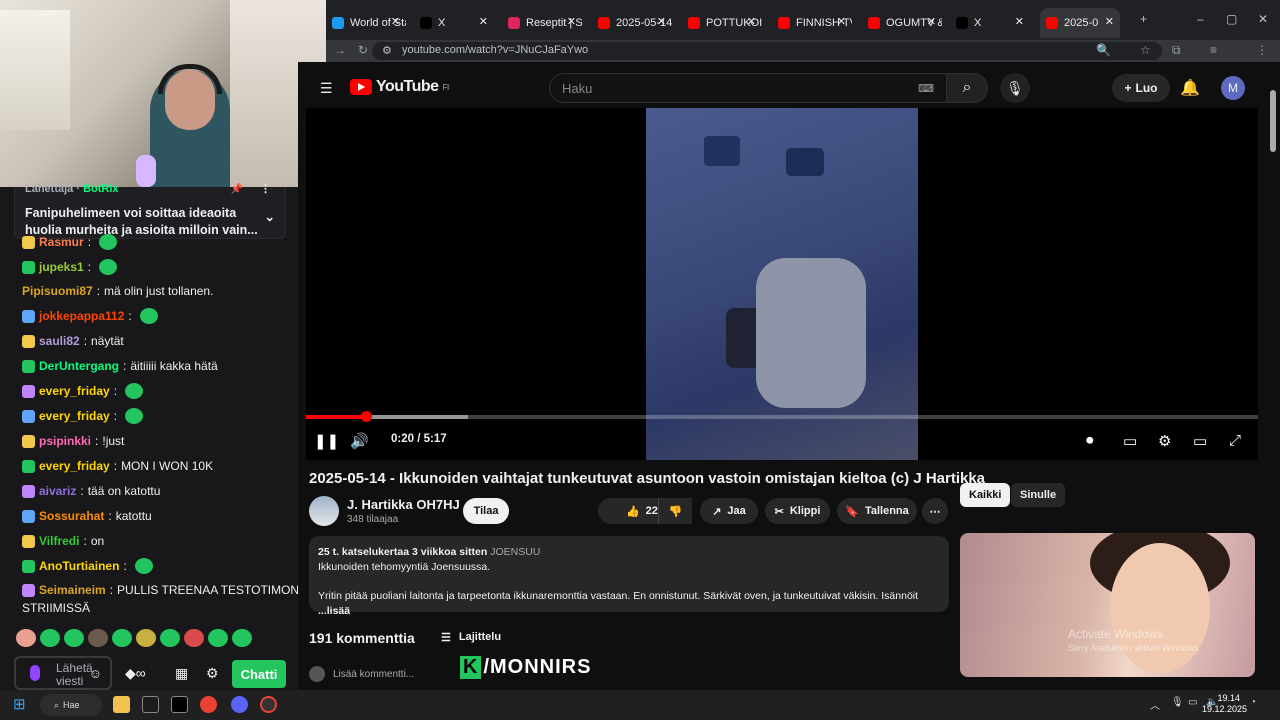 Image resolution: width=1280 pixels, height=720 pixels. What do you see at coordinates (1143, 19) in the screenshot?
I see `new-tab-icon: +` at bounding box center [1143, 19].